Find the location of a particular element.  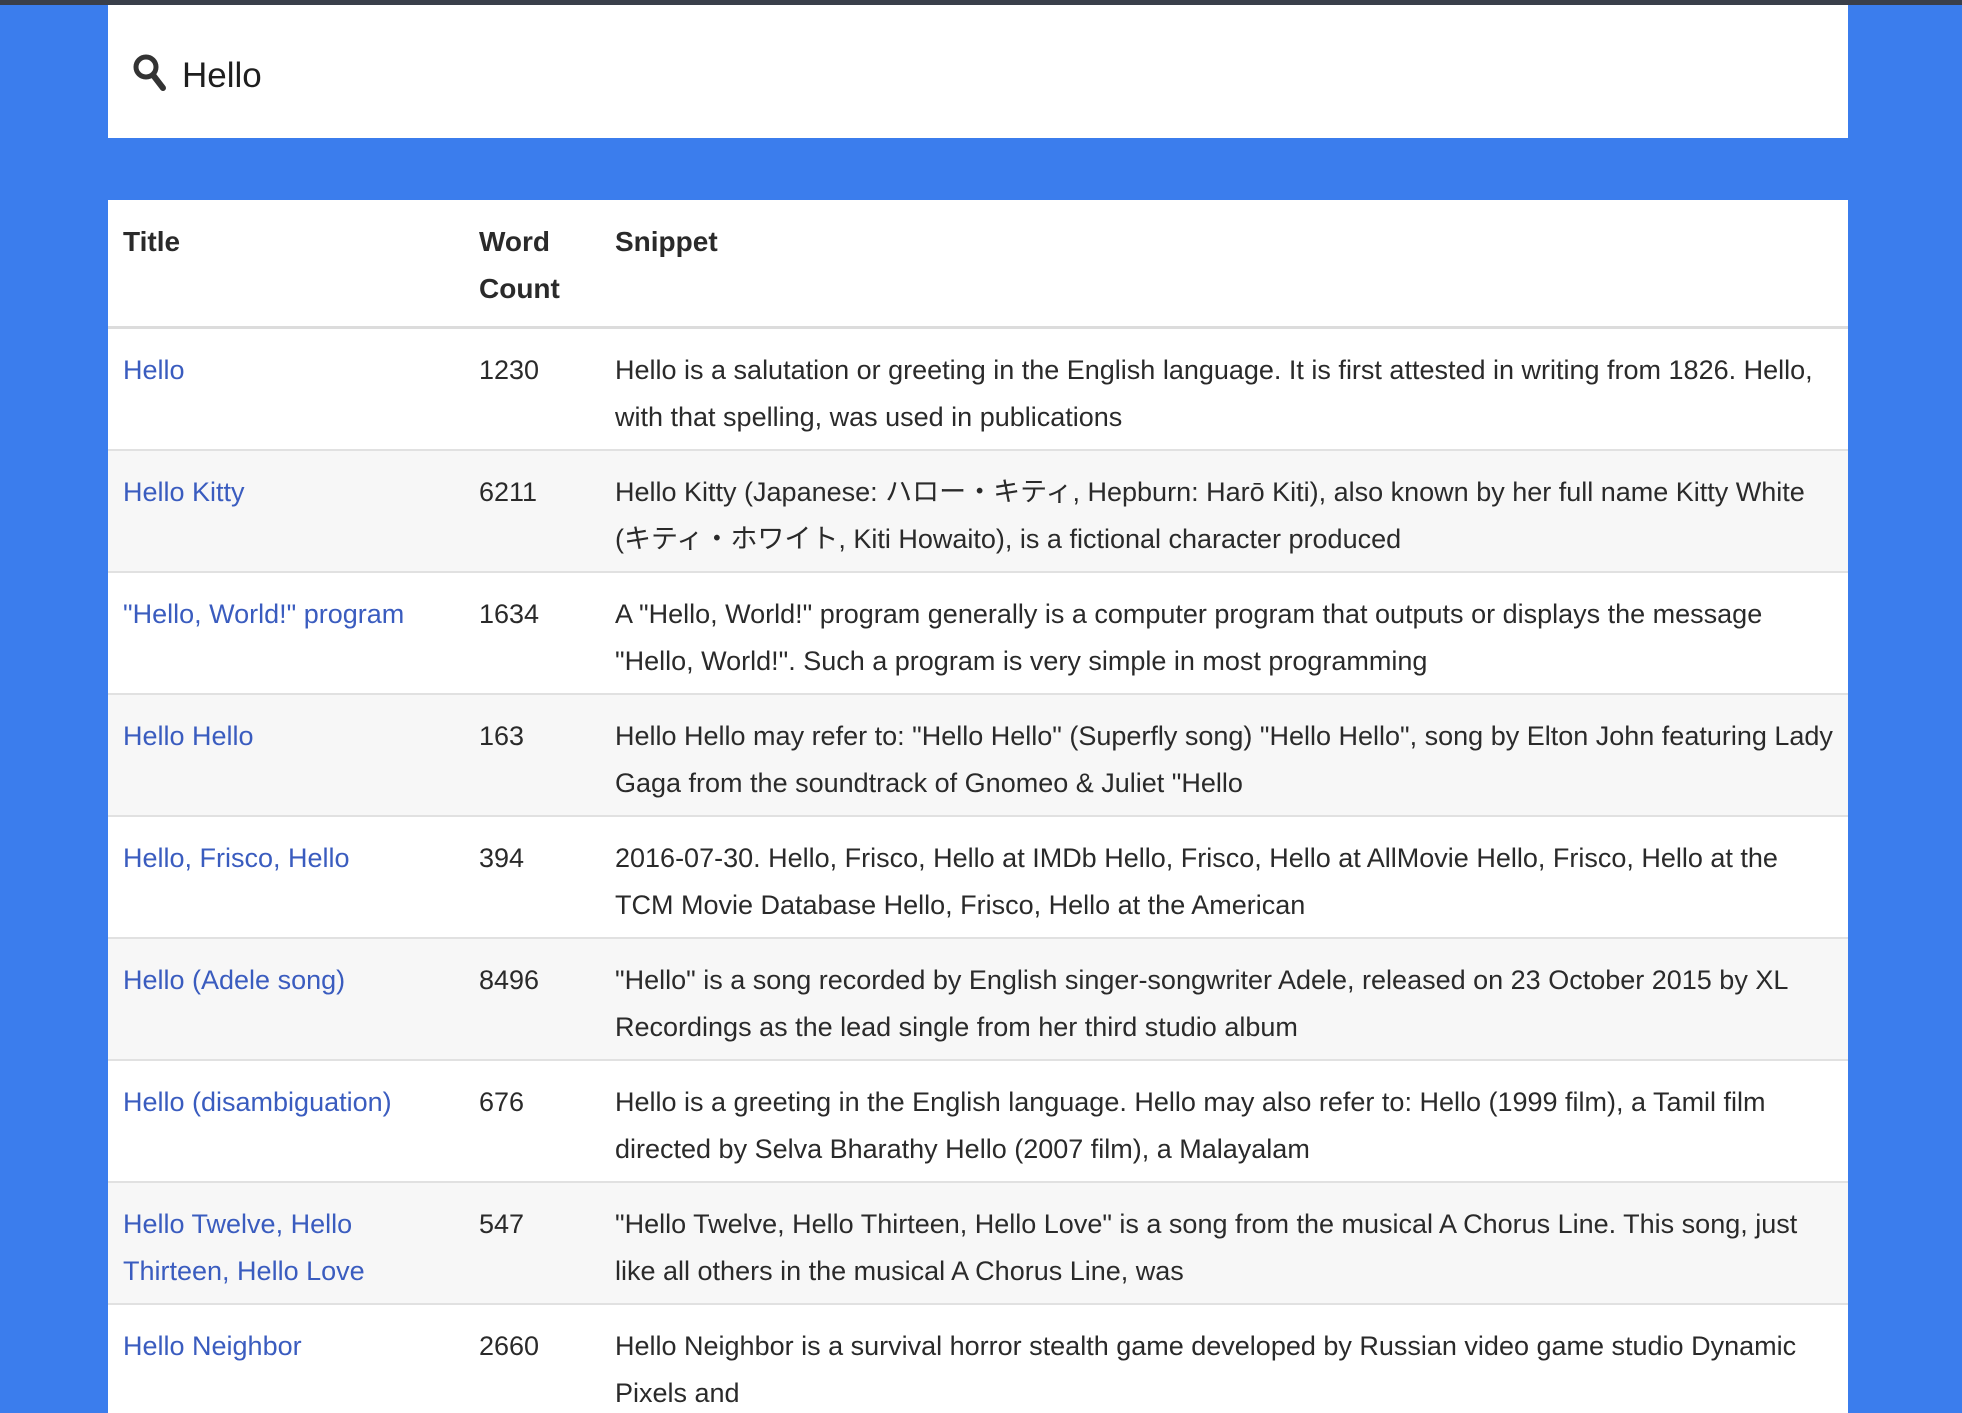

result-title-link: Hello Kitty is located at coordinates (184, 492).